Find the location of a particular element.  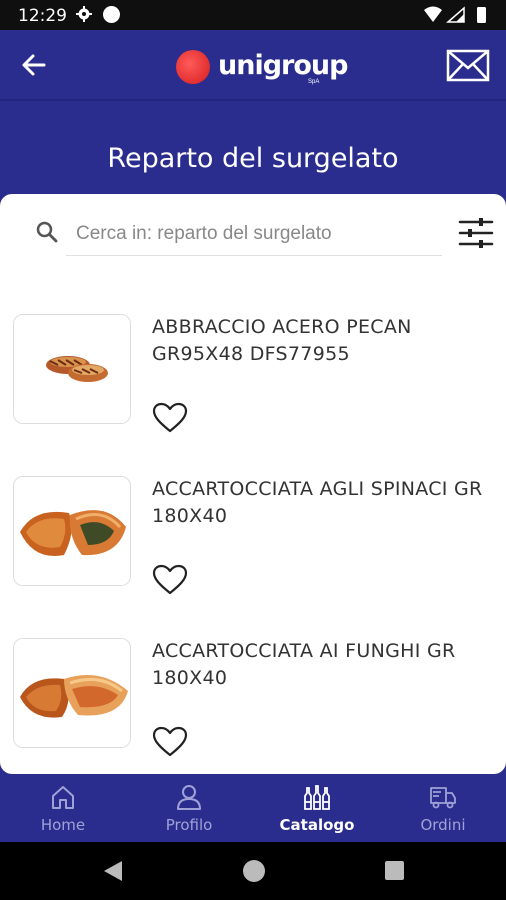

nav-item-catalogo: Catalogo is located at coordinates (317, 808).